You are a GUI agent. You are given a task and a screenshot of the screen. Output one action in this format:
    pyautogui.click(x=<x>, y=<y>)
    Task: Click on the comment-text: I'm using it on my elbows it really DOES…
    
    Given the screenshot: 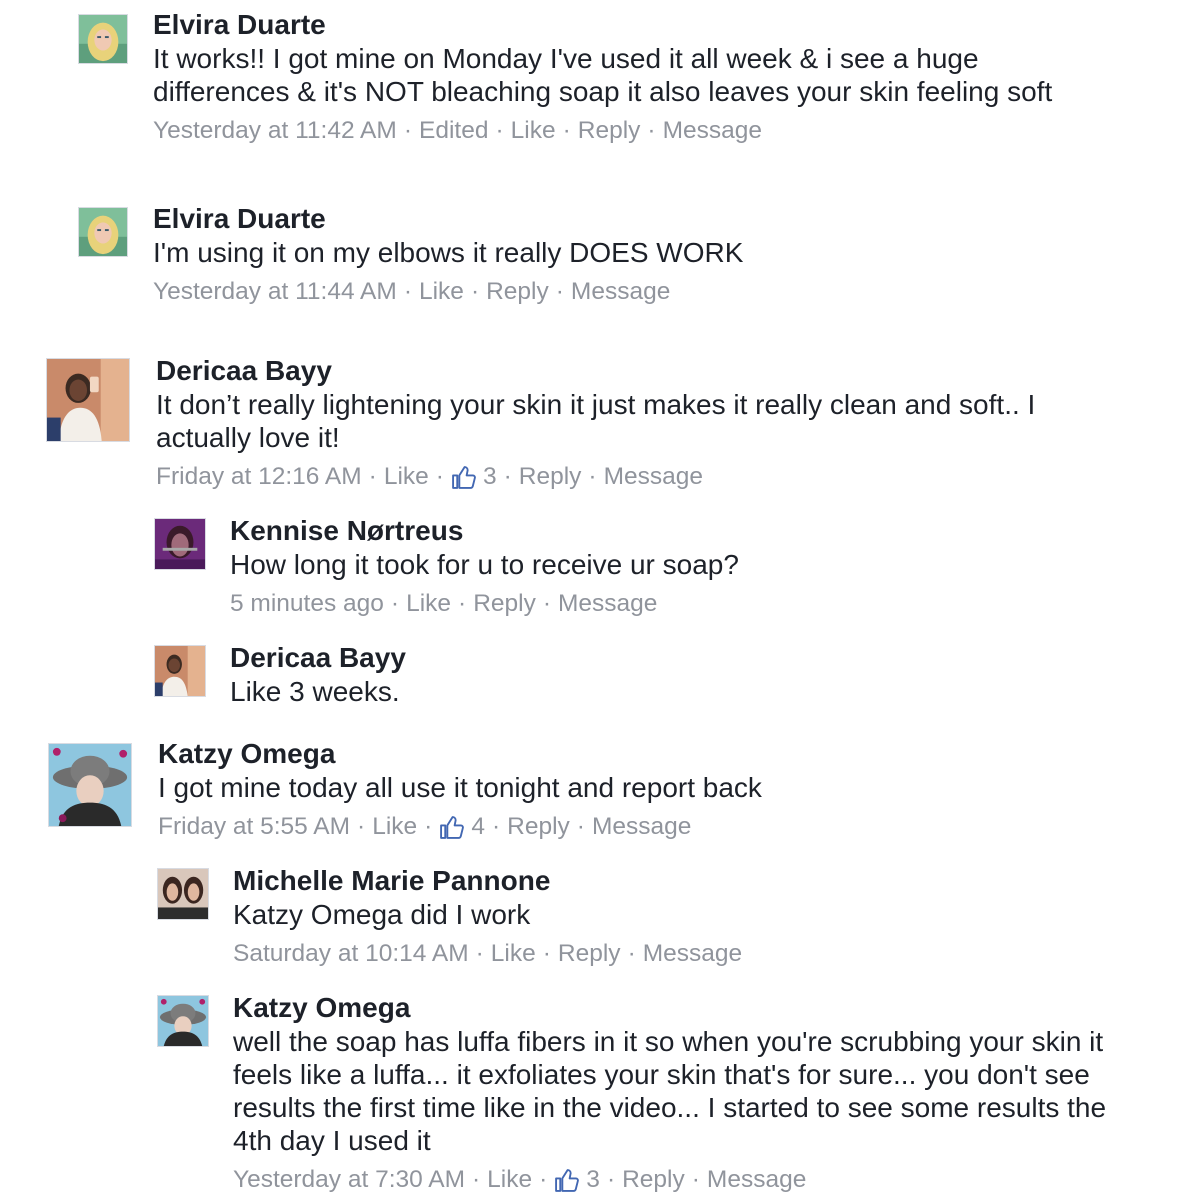 What is the action you would take?
    pyautogui.click(x=448, y=252)
    